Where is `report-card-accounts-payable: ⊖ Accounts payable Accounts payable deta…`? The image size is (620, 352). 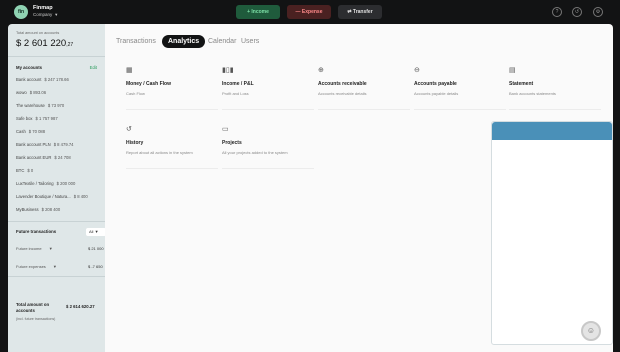 report-card-accounts-payable: ⊖ Accounts payable Accounts payable deta… is located at coordinates (460, 88).